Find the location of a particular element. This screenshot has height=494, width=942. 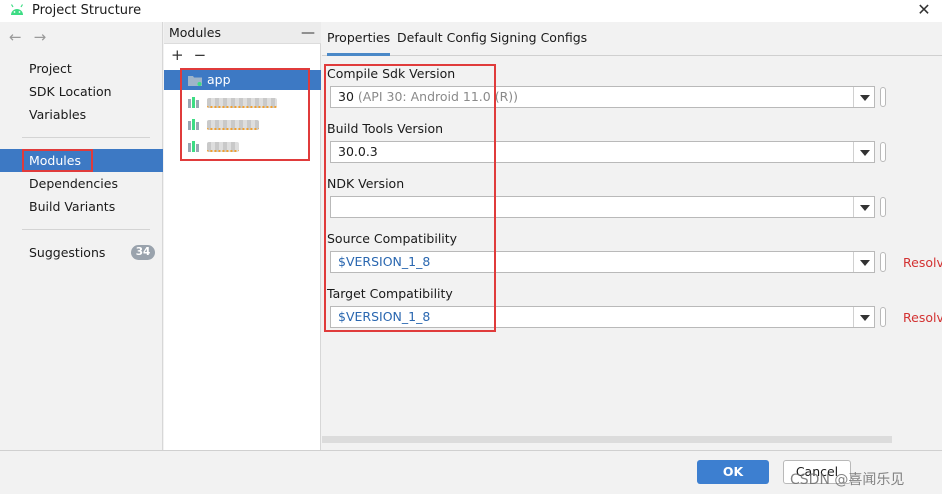

target-compat-combo: $VERSION_1_8 is located at coordinates (602, 317).